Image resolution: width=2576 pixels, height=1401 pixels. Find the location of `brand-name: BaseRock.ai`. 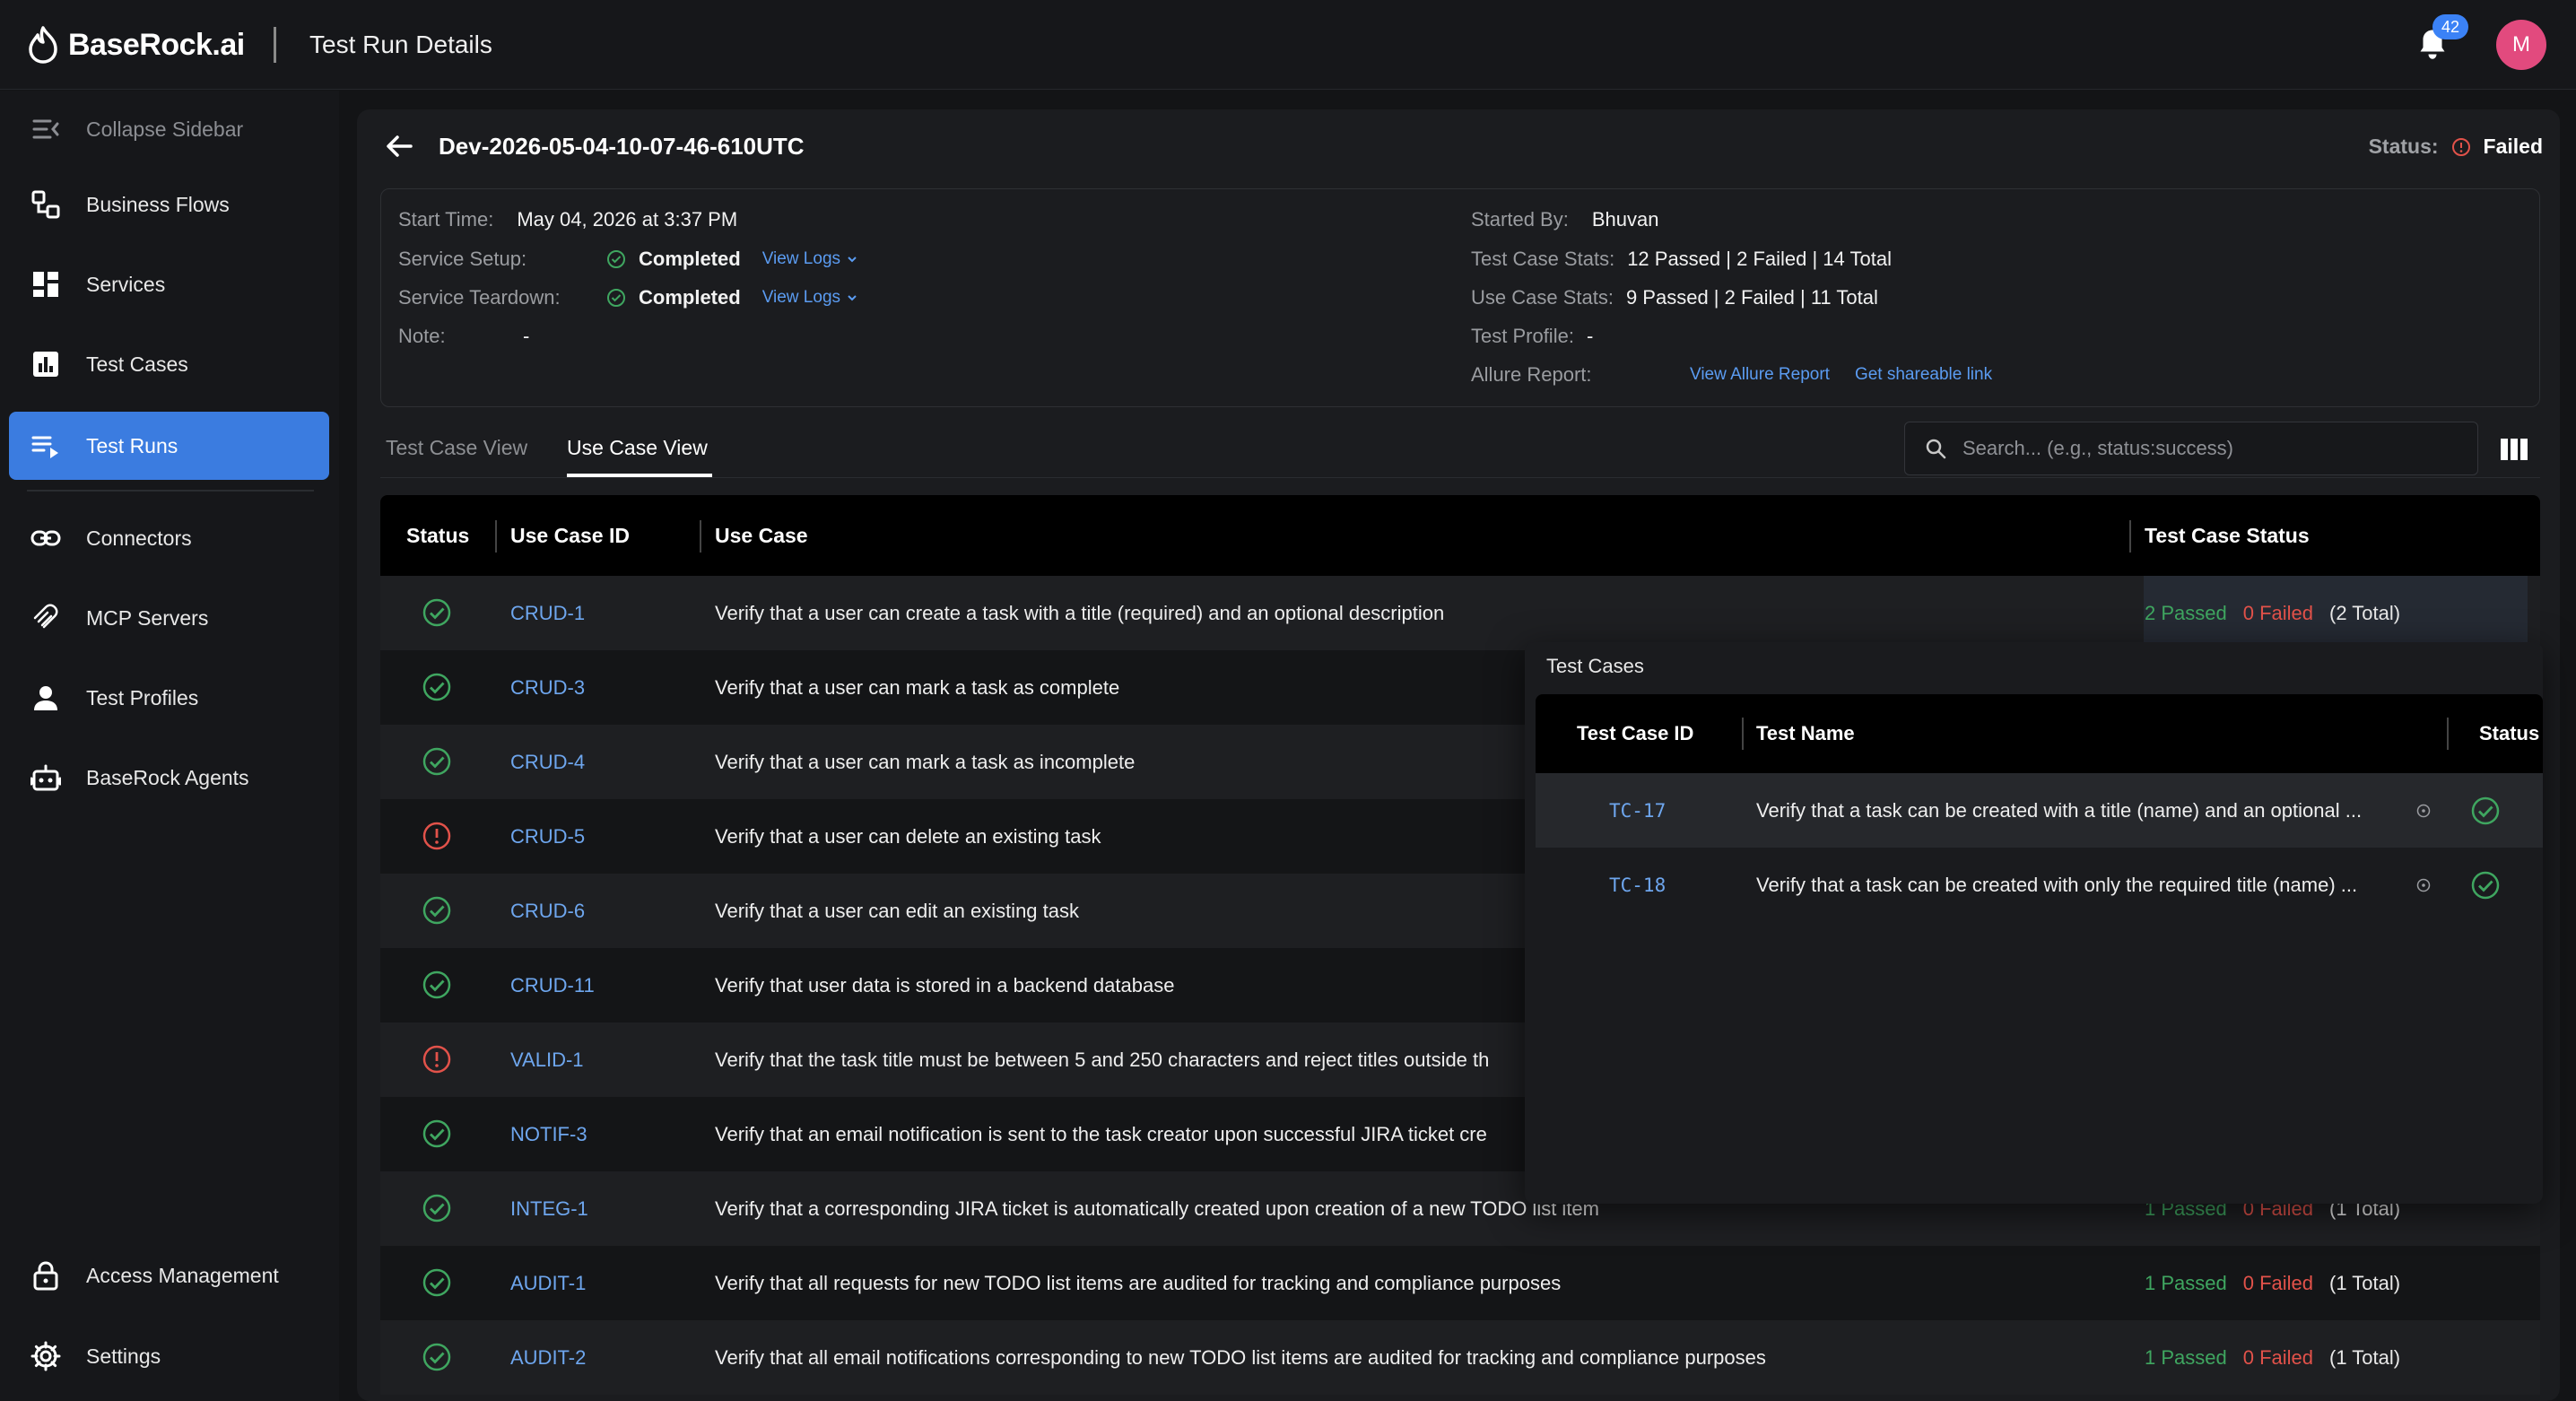

brand-name: BaseRock.ai is located at coordinates (156, 44).